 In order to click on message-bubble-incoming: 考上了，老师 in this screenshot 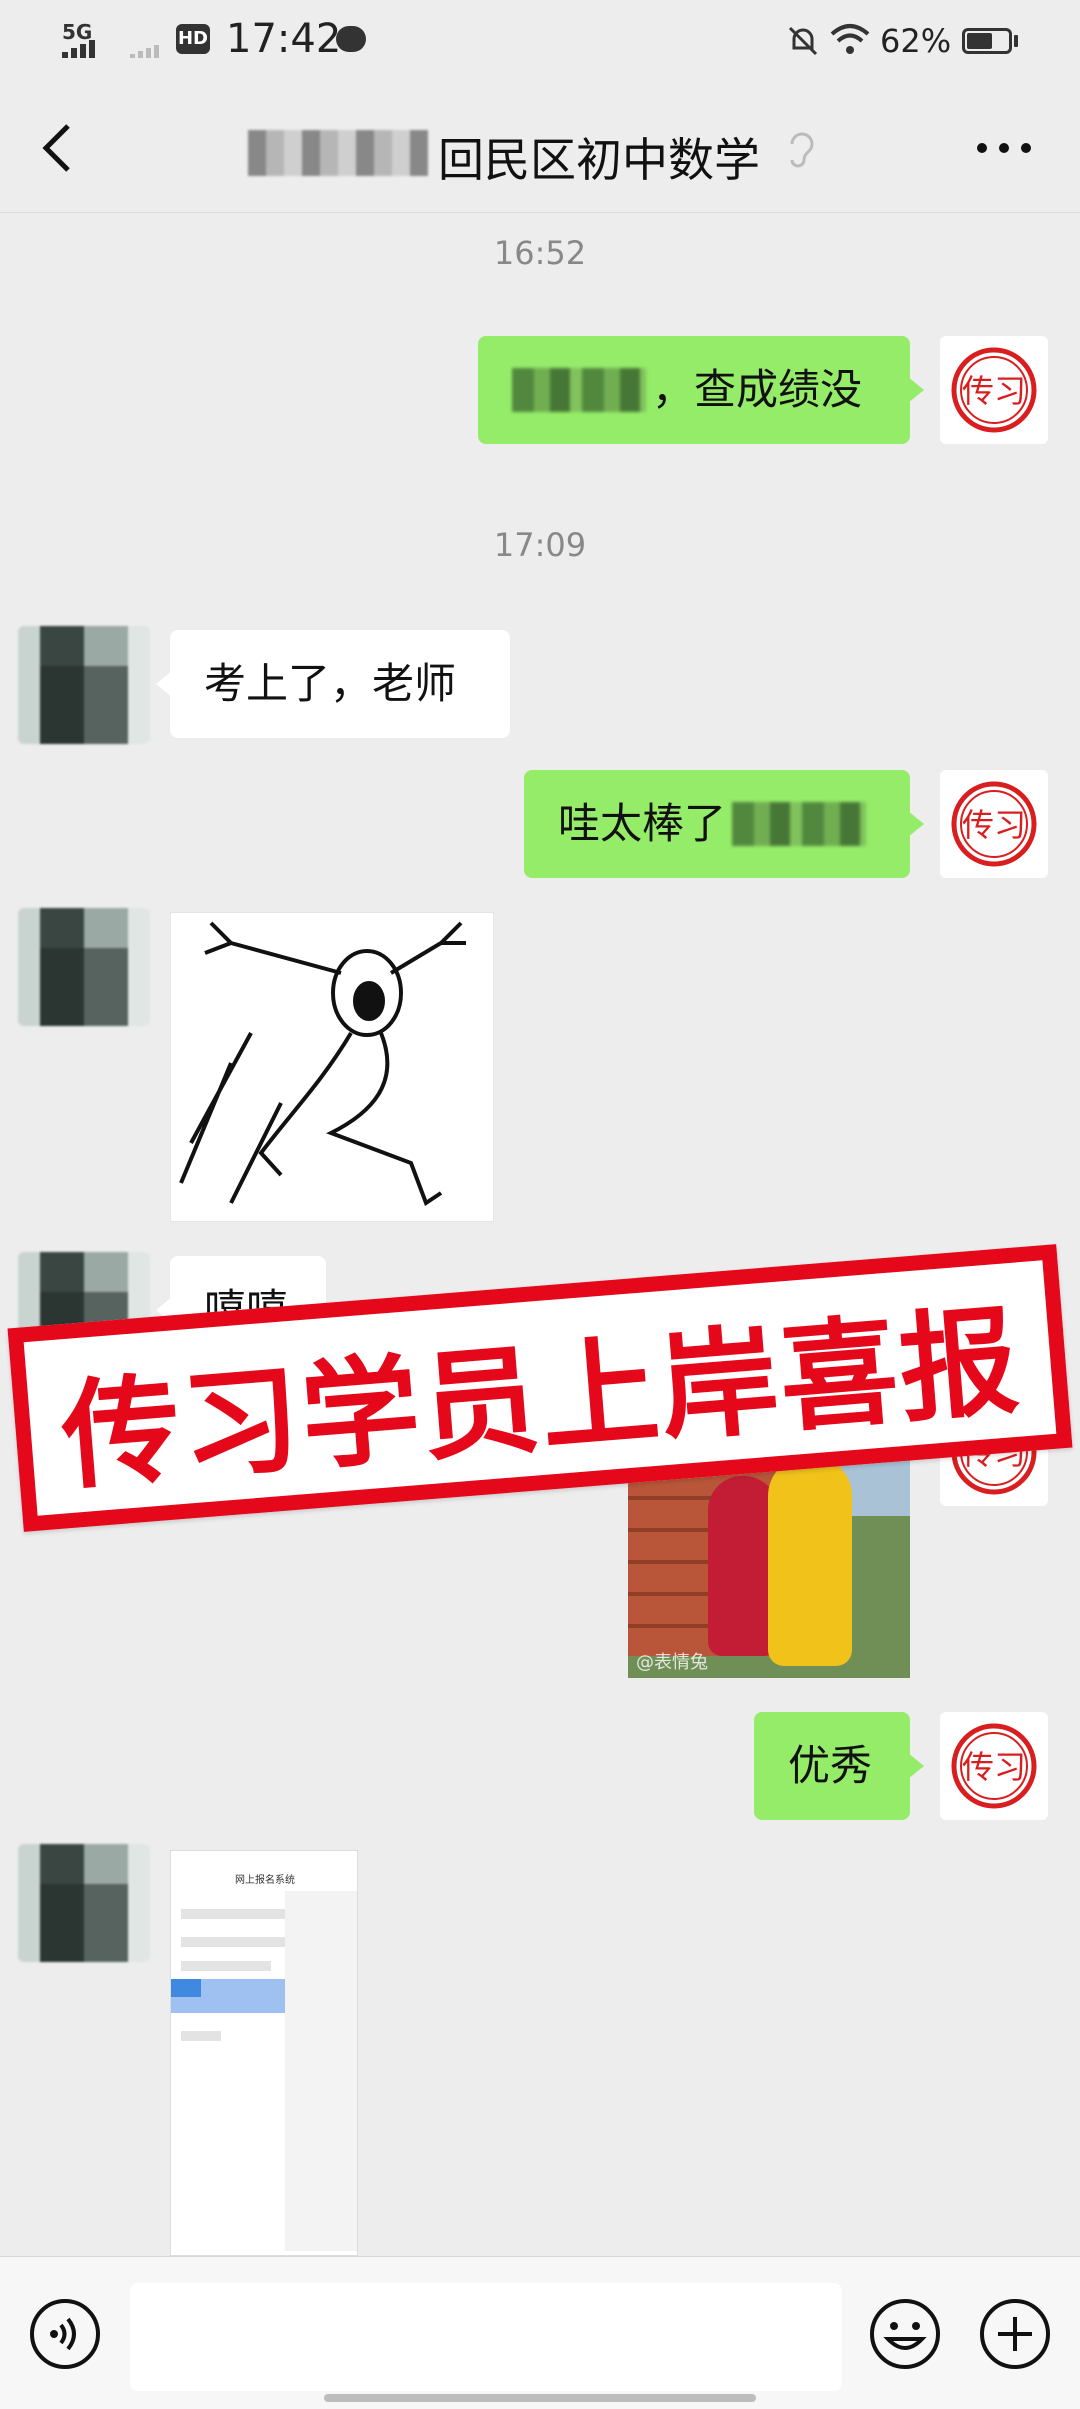, I will do `click(333, 684)`.